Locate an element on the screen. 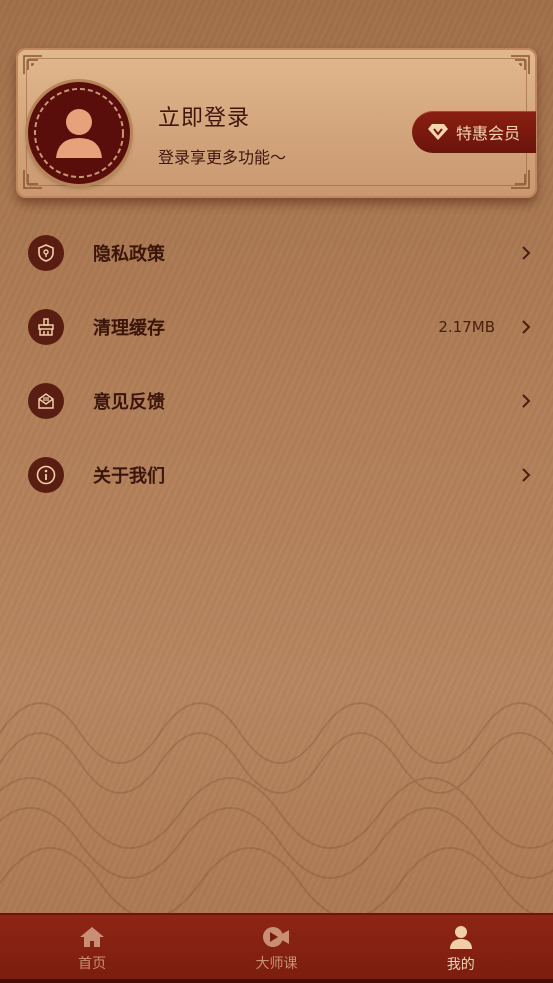  login-subtitle: 登录享更多功能～ is located at coordinates (222, 157).